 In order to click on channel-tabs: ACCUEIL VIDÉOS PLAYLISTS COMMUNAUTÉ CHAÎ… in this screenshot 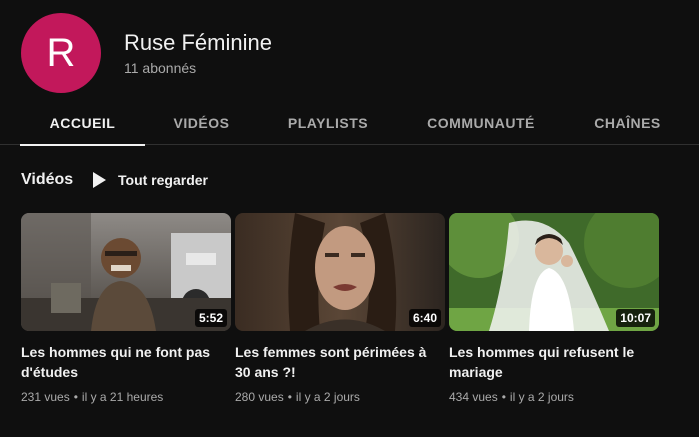, I will do `click(349, 123)`.